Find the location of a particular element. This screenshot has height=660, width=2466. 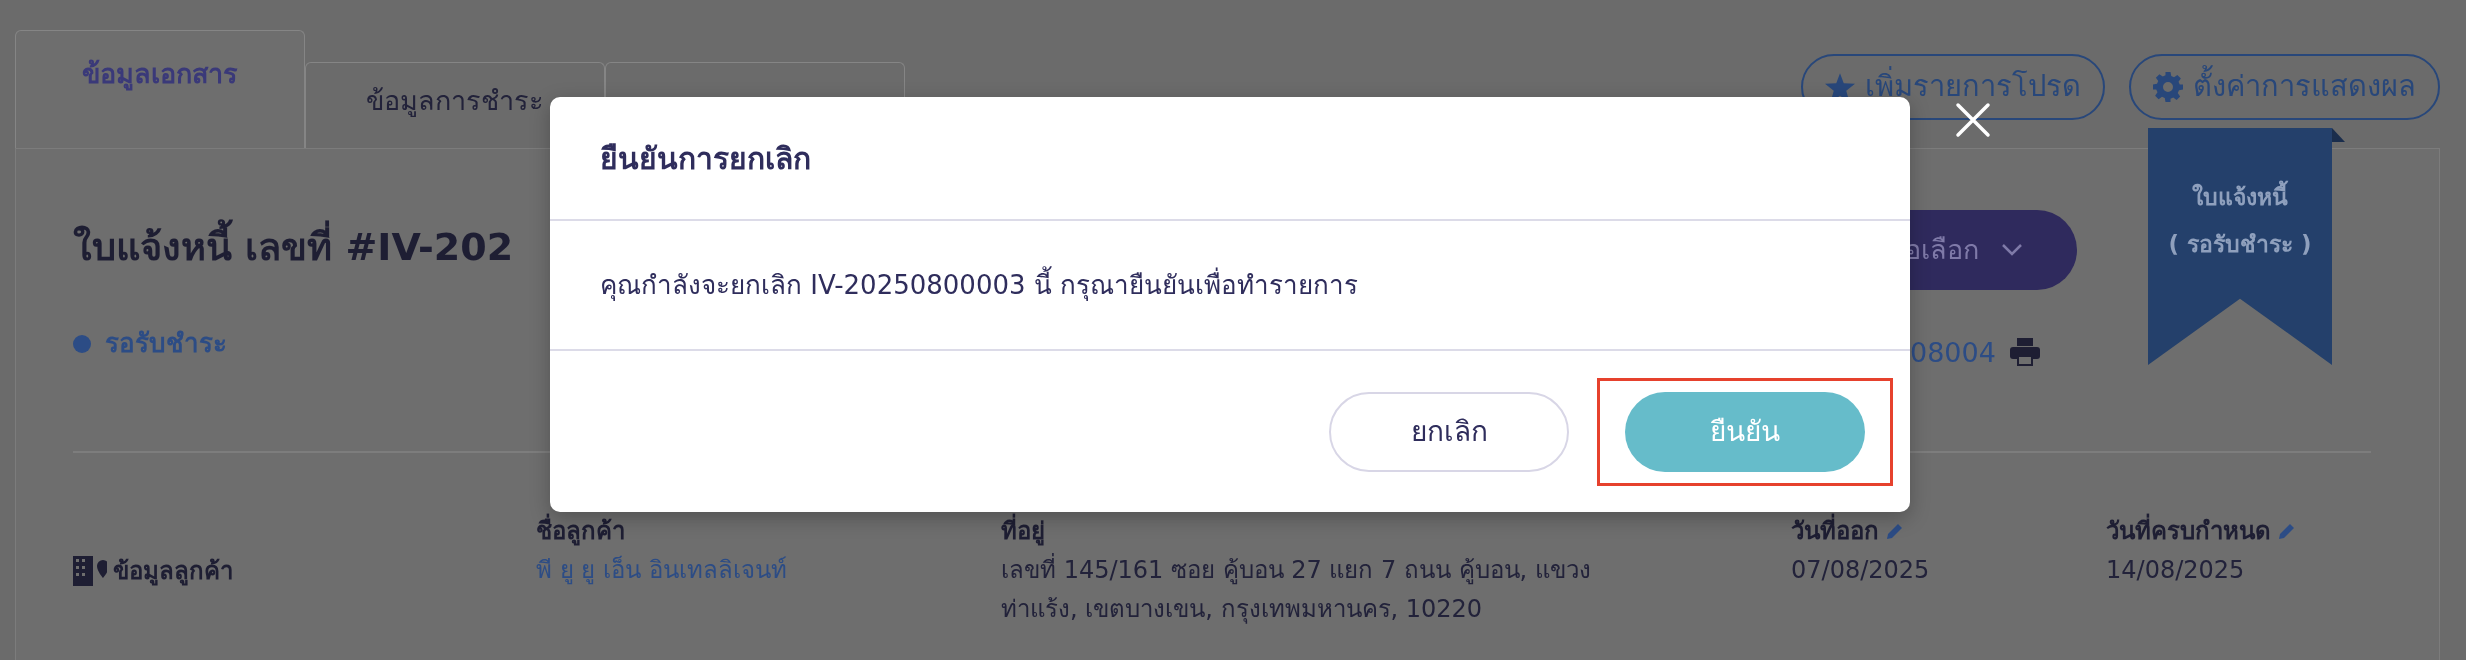

field-value: 07/08/2025 is located at coordinates (1861, 571).